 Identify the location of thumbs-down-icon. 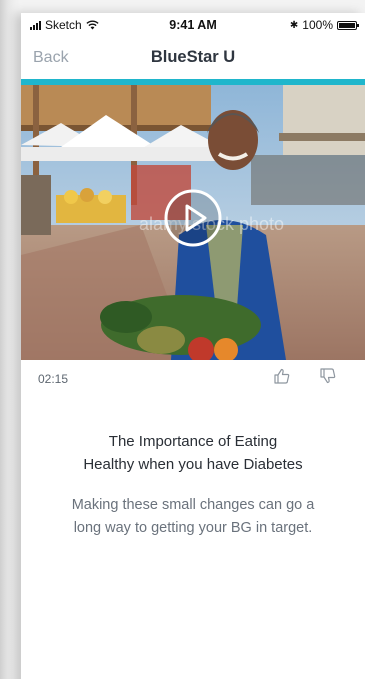
(328, 376).